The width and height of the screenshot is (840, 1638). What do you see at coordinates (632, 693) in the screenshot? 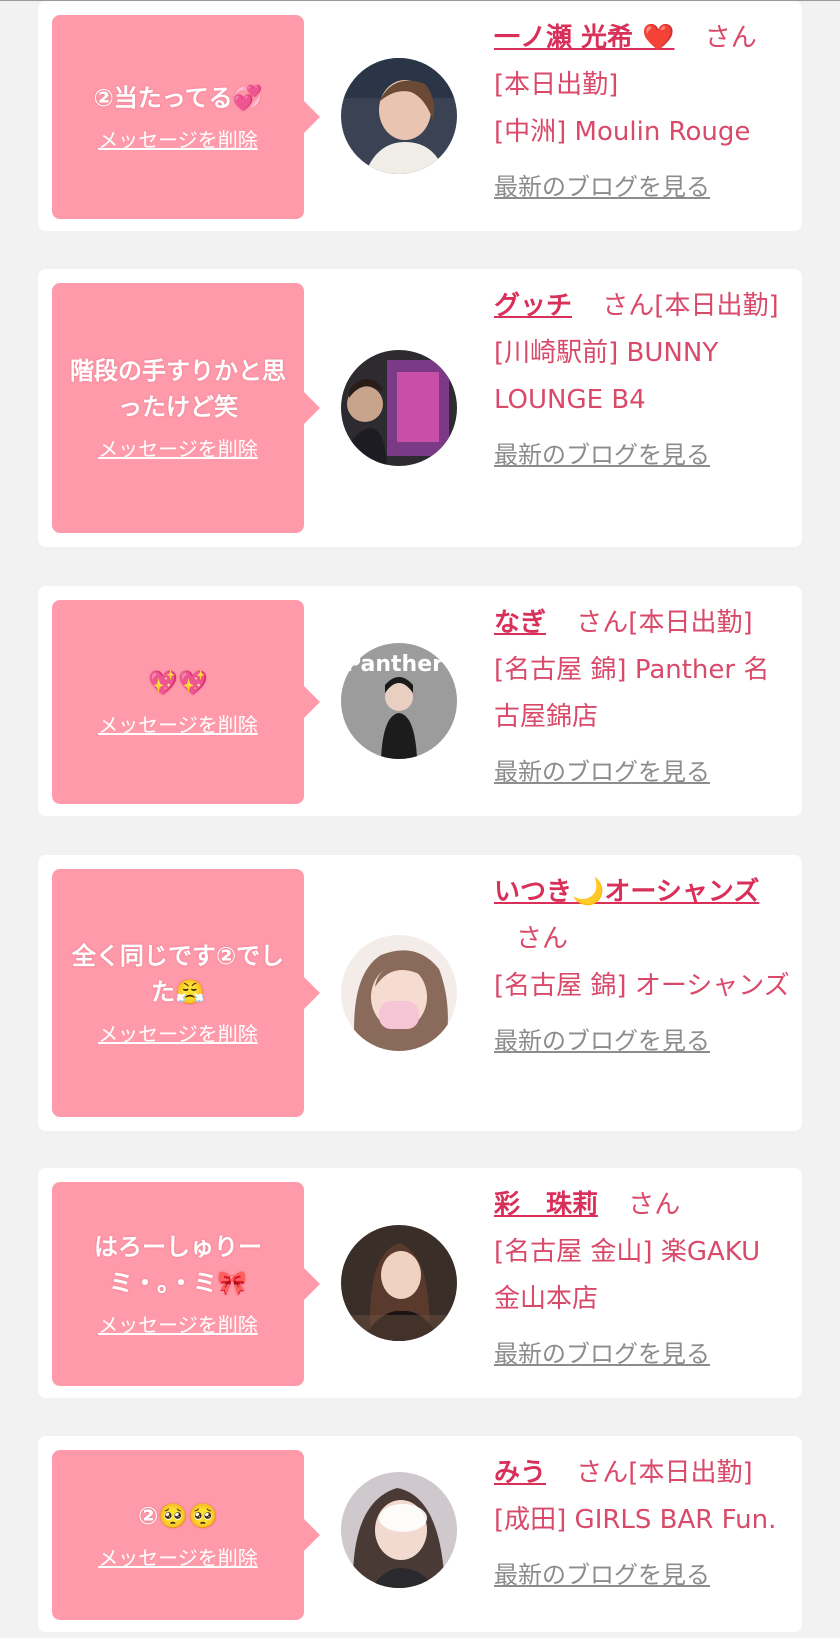
I see `shop-name: [名古屋 錦] Panther 名古屋錦店` at bounding box center [632, 693].